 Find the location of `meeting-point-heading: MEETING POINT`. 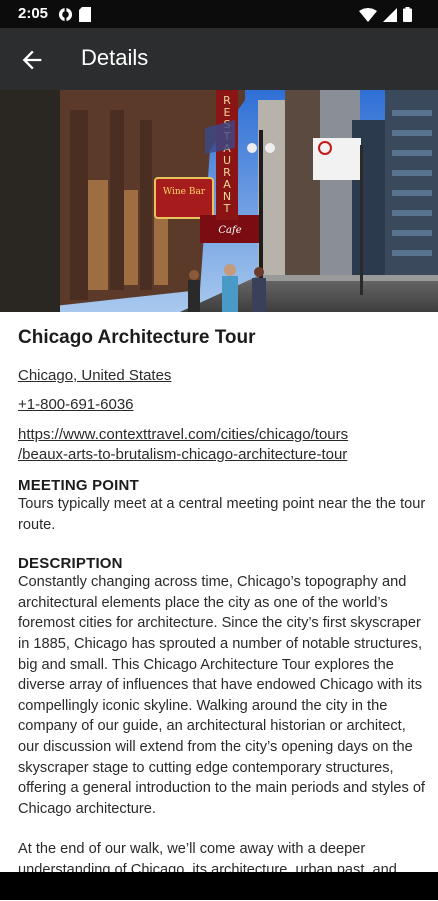

meeting-point-heading: MEETING POINT is located at coordinates (78, 485).